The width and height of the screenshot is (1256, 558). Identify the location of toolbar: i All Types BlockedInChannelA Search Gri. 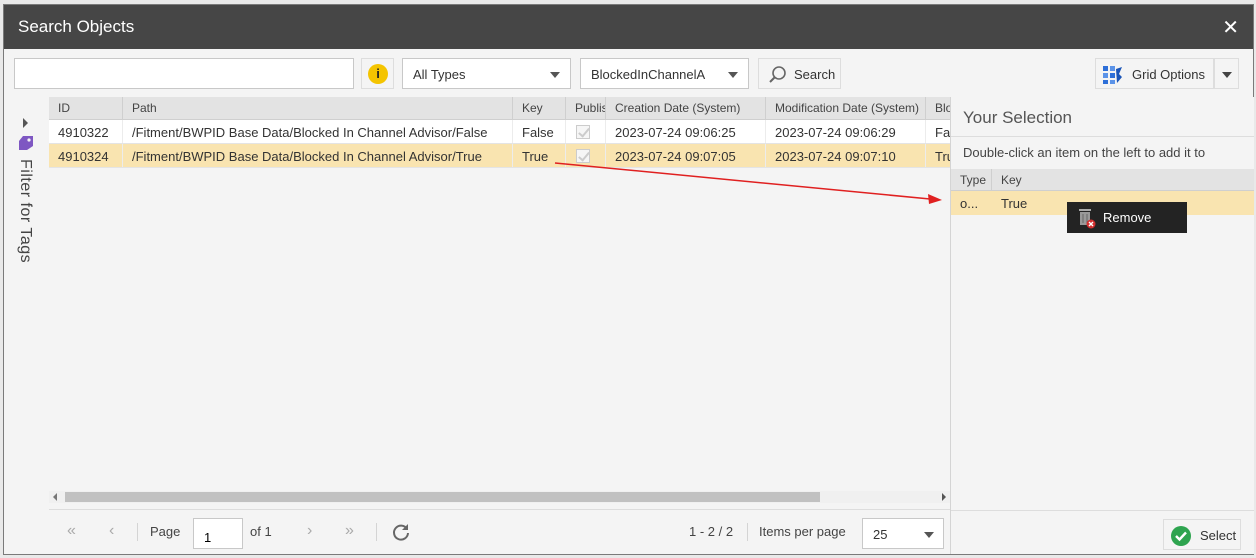
(628, 73).